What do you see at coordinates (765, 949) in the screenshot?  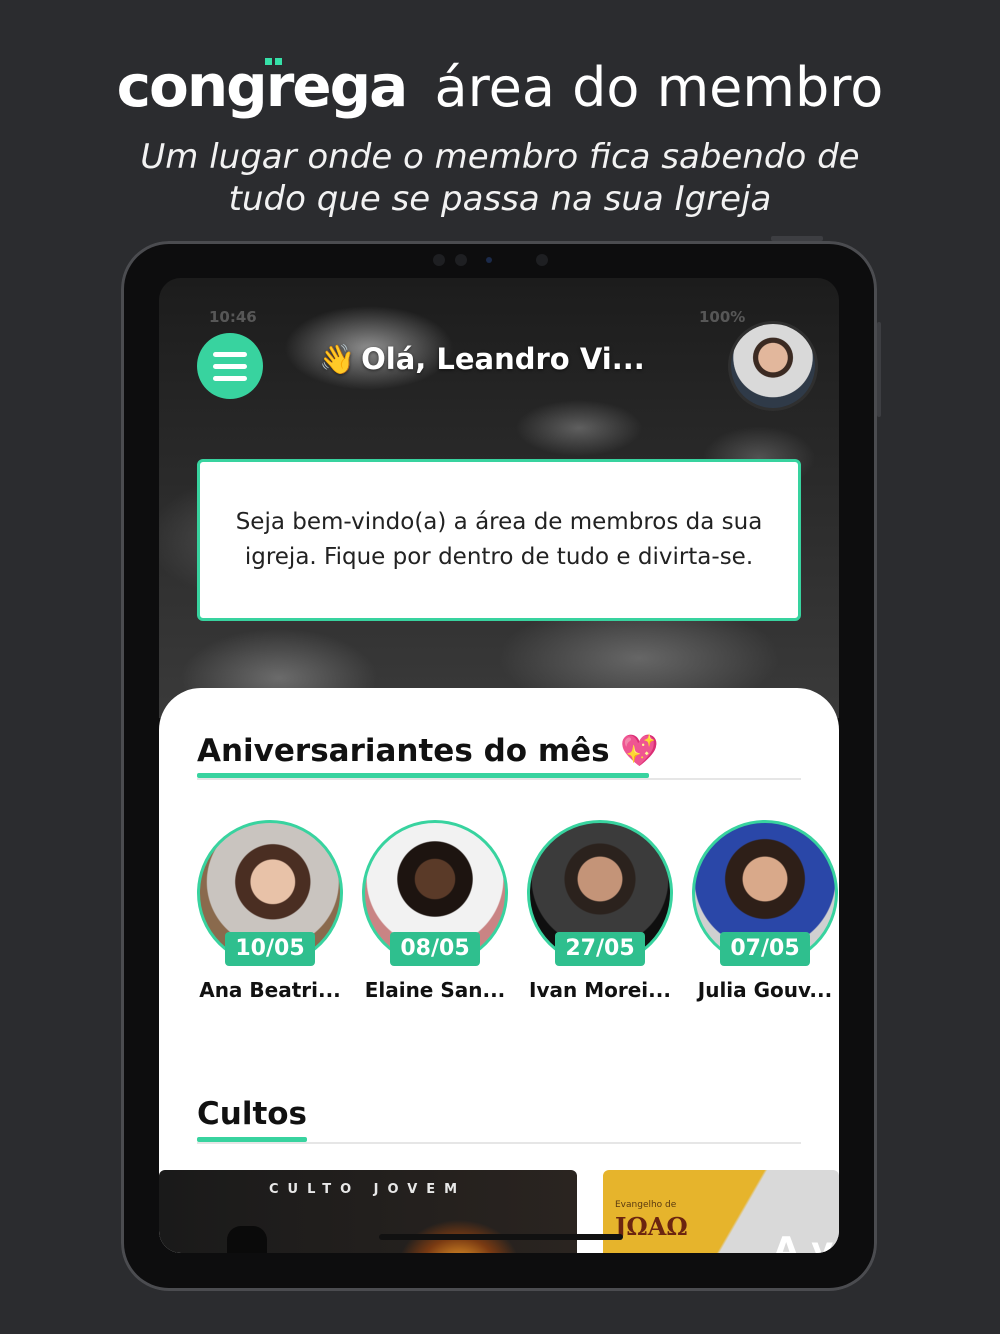 I see `birthday-date: 07/05` at bounding box center [765, 949].